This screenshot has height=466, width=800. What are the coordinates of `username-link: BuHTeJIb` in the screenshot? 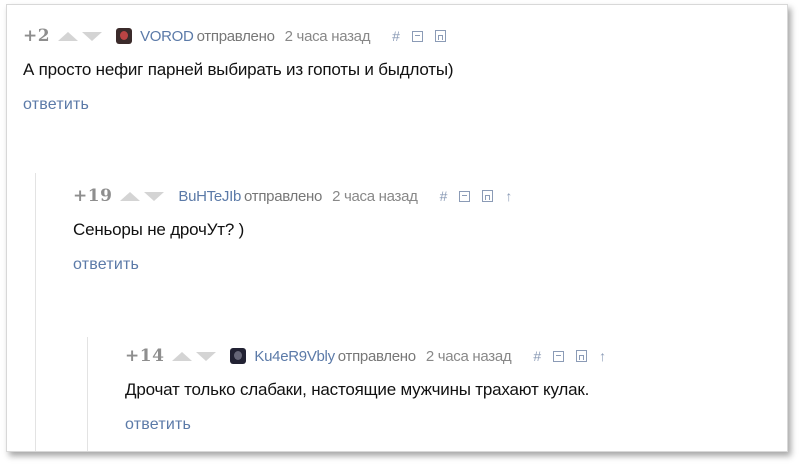 It's located at (209, 196).